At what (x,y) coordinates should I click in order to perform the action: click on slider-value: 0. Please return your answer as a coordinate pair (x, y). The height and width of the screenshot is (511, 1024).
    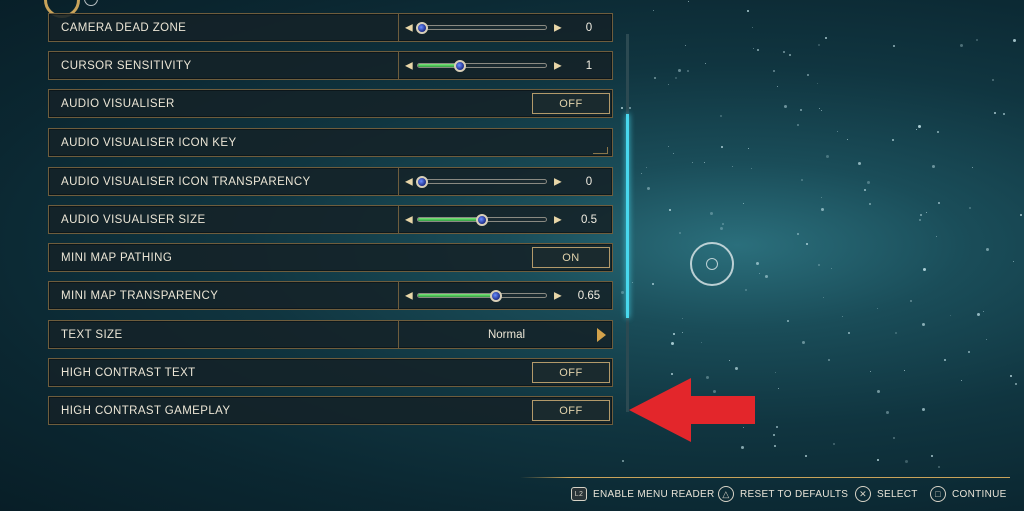
    Looking at the image, I should click on (589, 181).